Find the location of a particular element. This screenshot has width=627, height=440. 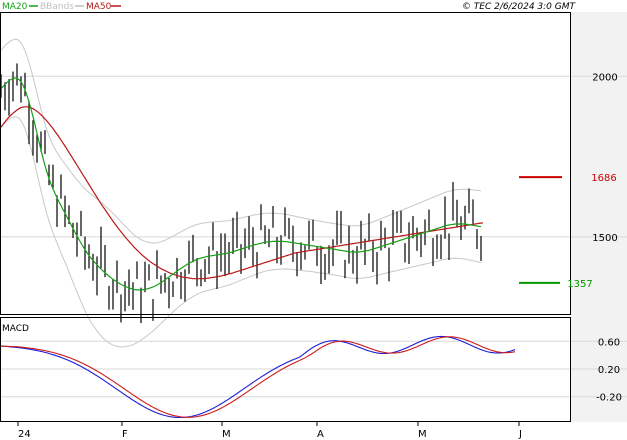

x-label: J is located at coordinates (520, 434).